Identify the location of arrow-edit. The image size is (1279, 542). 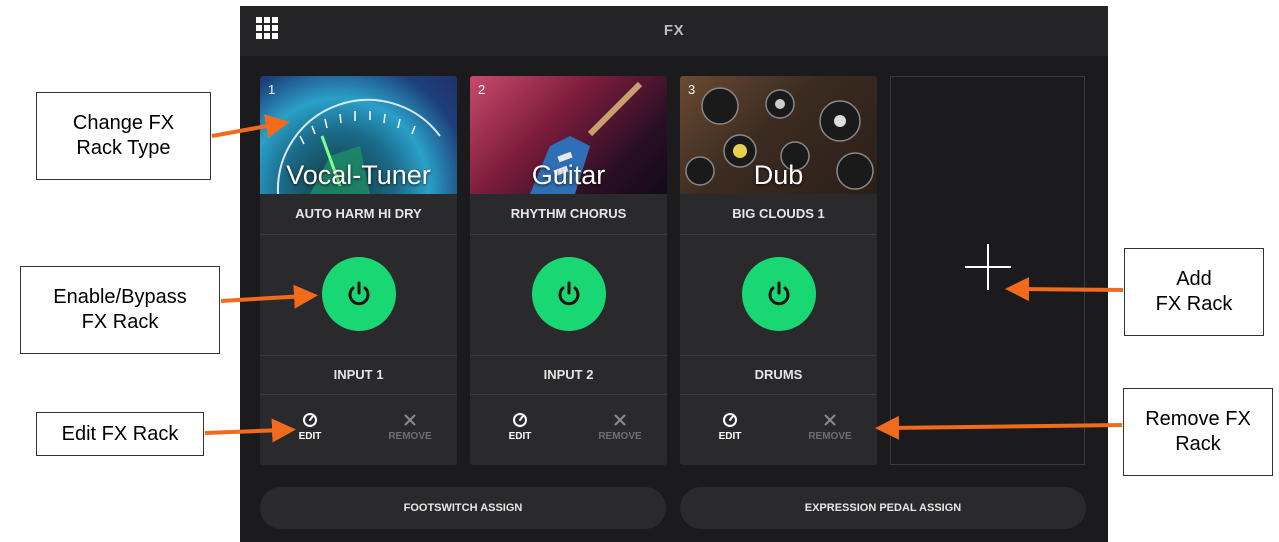
(250, 430).